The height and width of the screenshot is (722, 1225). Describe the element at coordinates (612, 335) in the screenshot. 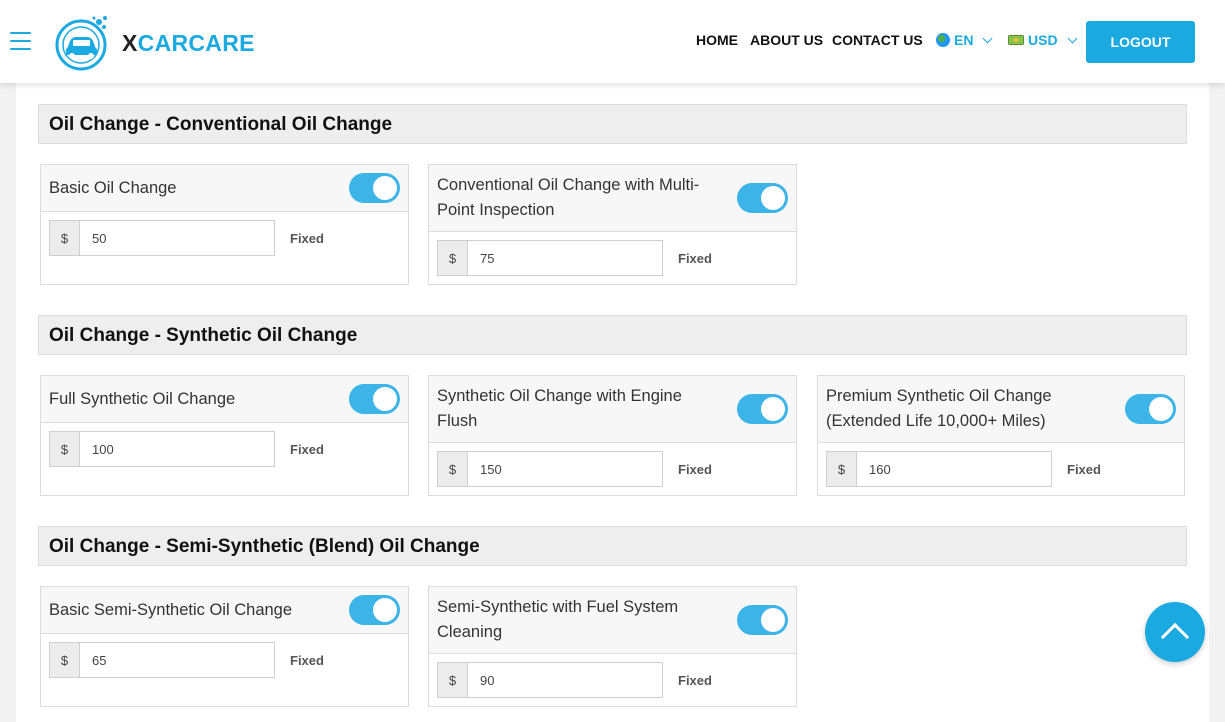

I see `section-title: Oil Change - Synthetic Oil Change` at that location.